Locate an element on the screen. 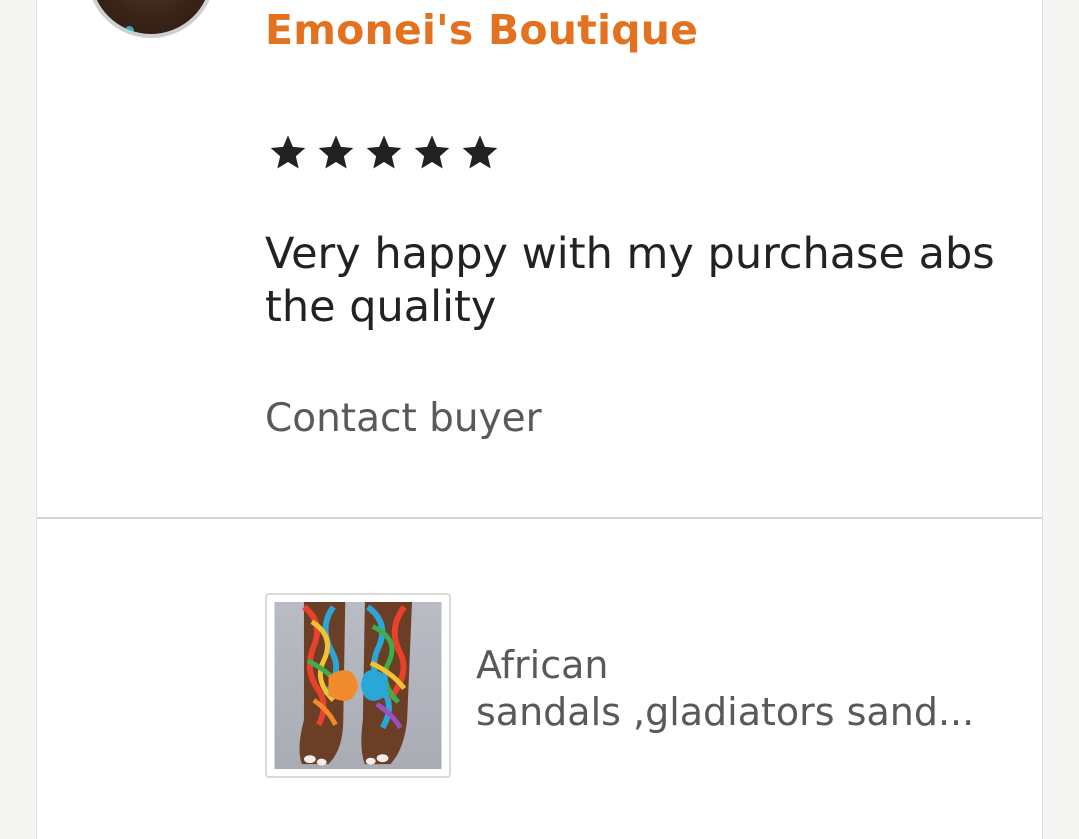 This screenshot has height=839, width=1079. avatar-accent is located at coordinates (129, 30).